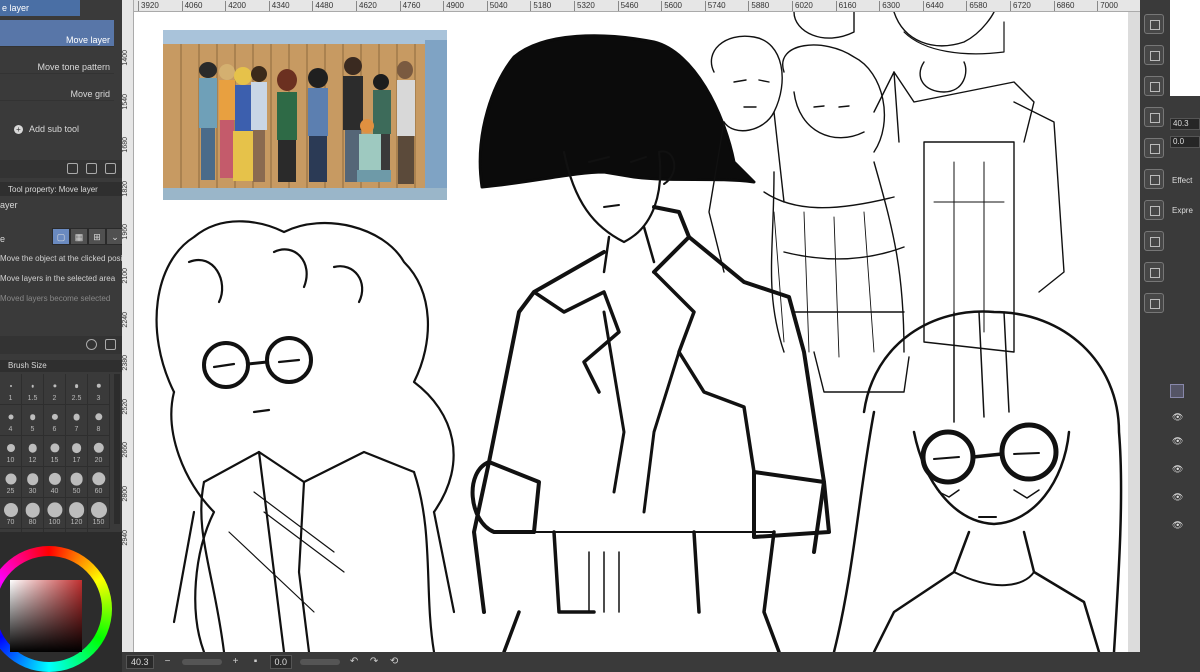 This screenshot has height=672, width=1200. I want to click on zoom-out-icon: −, so click(168, 662).